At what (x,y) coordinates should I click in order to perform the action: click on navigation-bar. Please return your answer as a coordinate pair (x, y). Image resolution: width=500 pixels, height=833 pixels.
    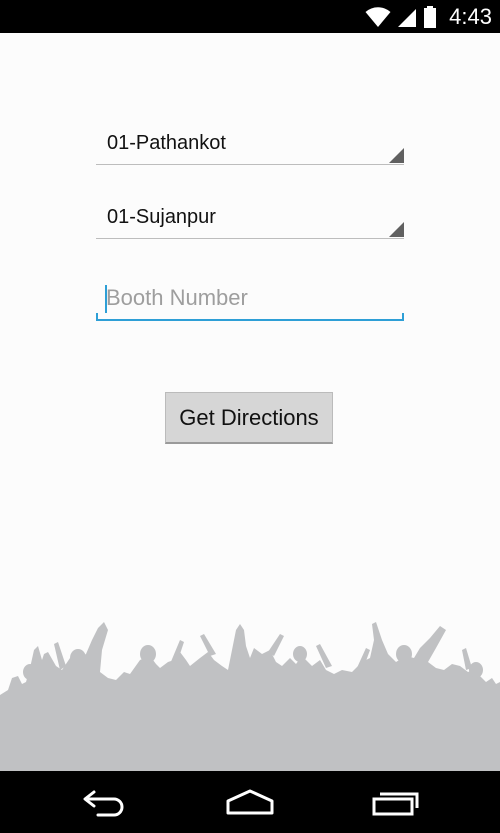
    Looking at the image, I should click on (250, 802).